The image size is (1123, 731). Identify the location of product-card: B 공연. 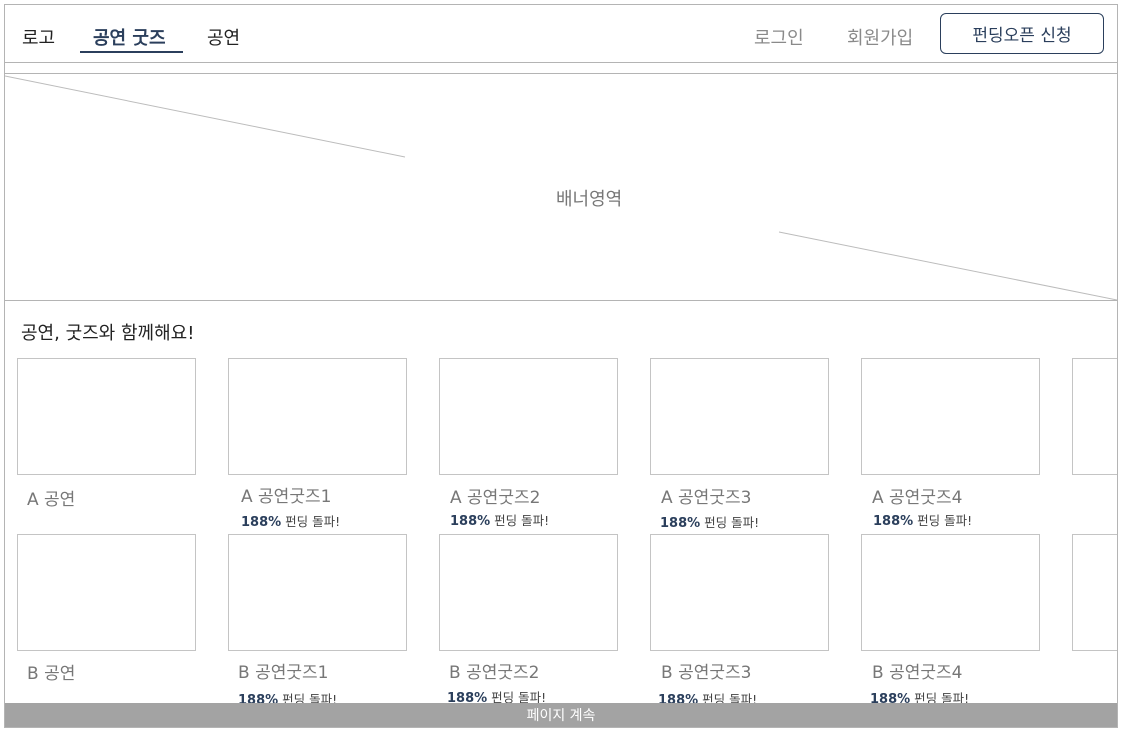
(106, 609).